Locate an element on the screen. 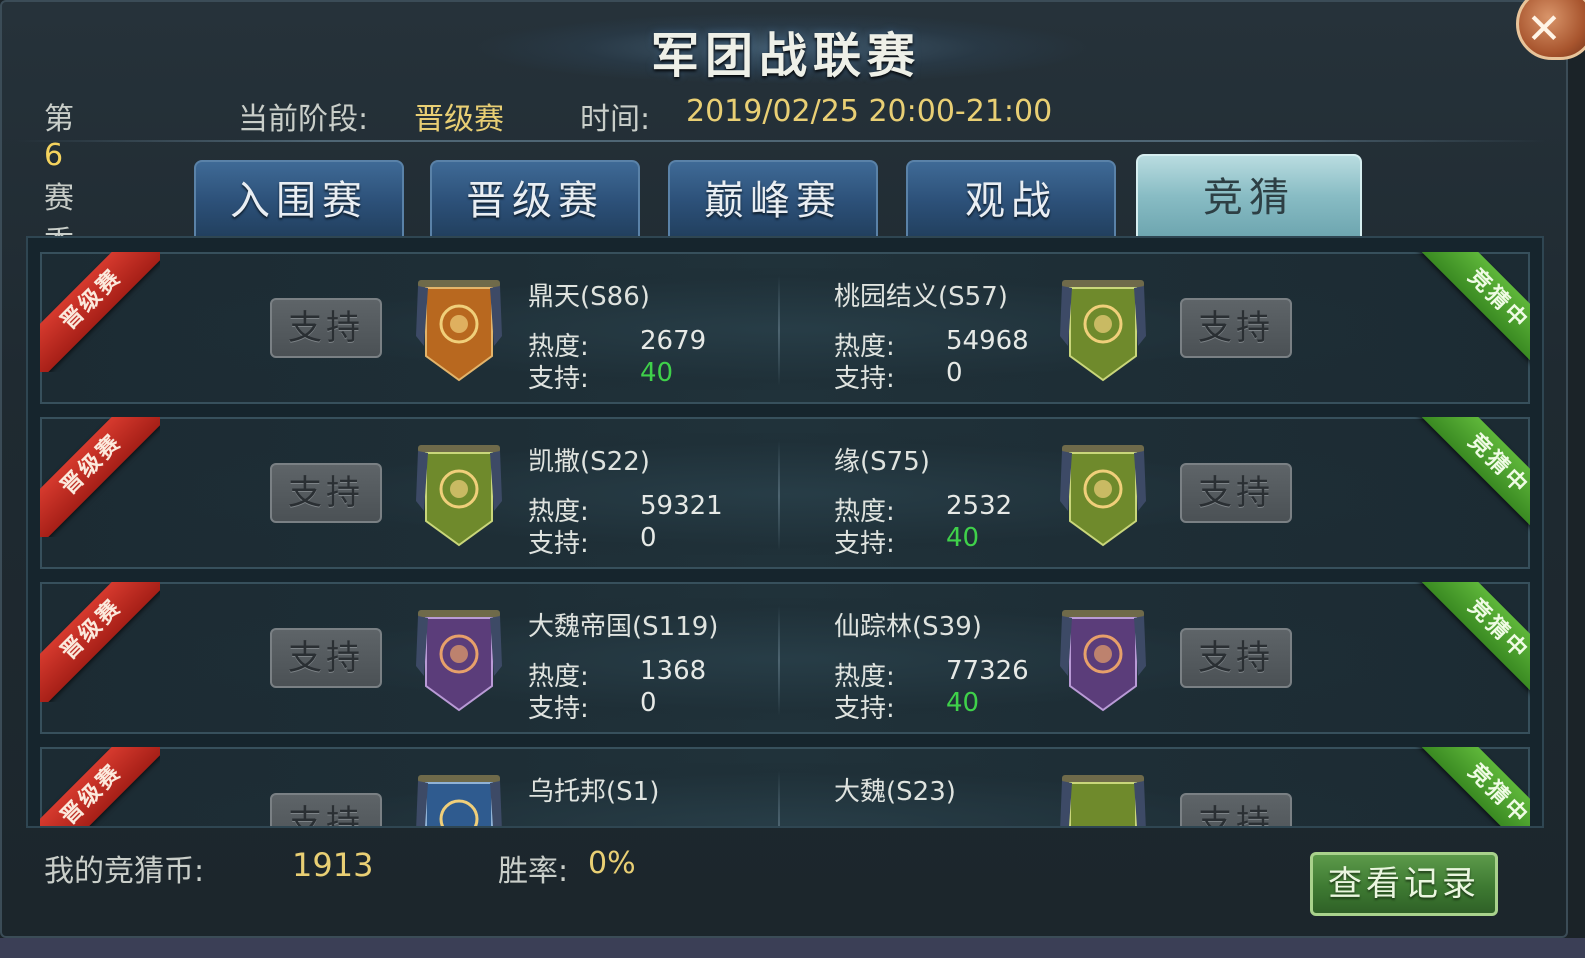 Image resolution: width=1585 pixels, height=958 pixels. stage-value: 晋级赛 is located at coordinates (459, 119).